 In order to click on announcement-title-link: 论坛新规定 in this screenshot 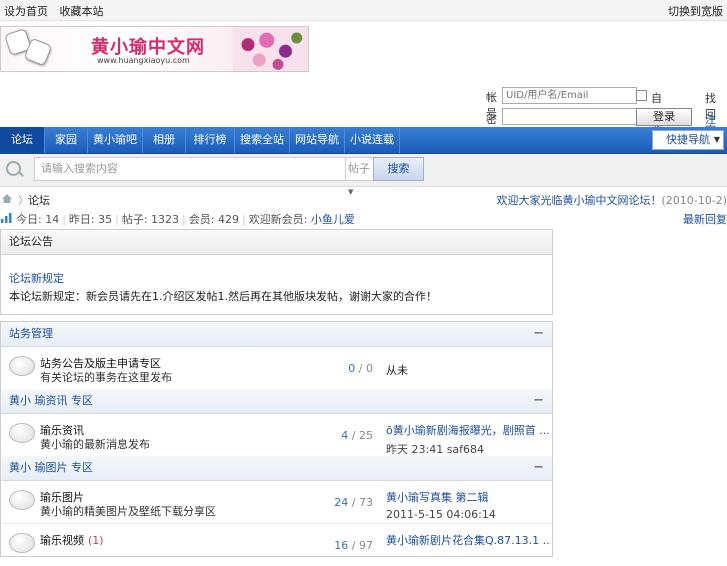, I will do `click(36, 278)`.